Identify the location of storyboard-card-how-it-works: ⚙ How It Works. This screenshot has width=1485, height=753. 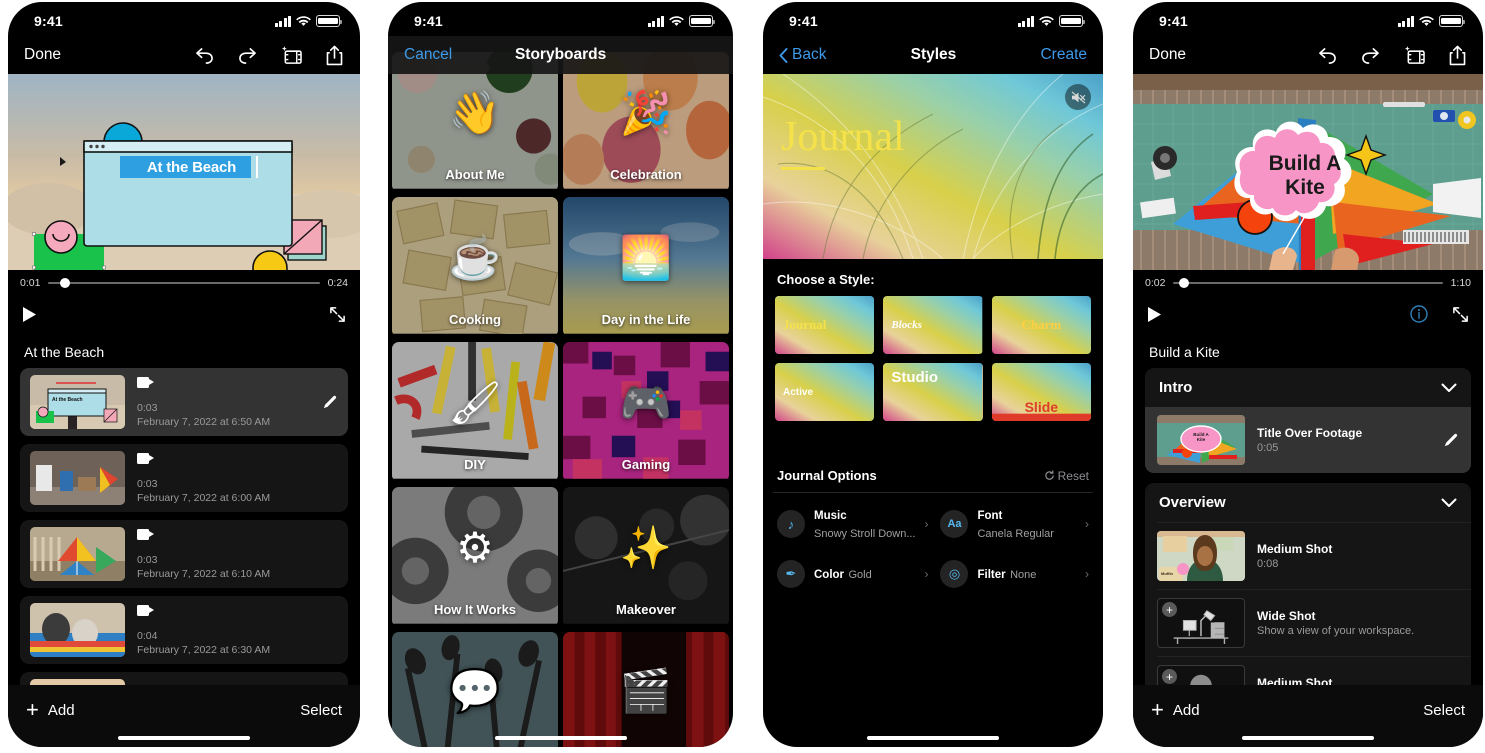
(475, 557).